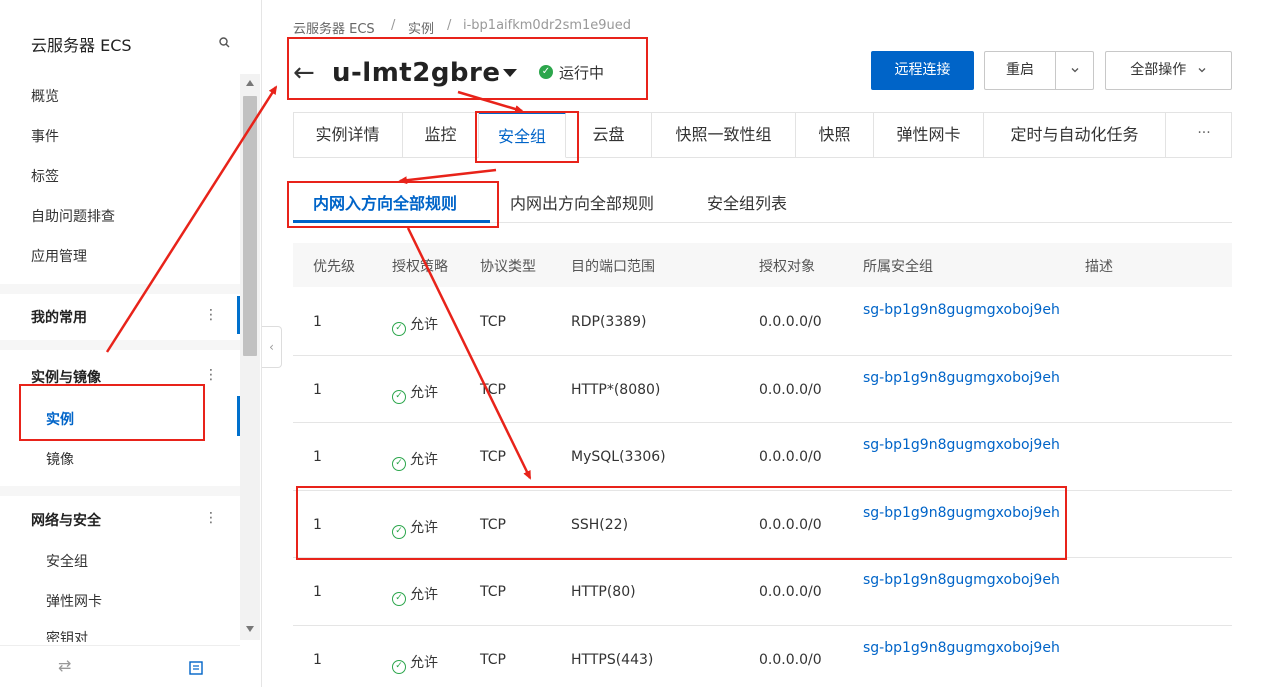  What do you see at coordinates (1168, 70) in the screenshot?
I see `all-operations-button: 全部操作` at bounding box center [1168, 70].